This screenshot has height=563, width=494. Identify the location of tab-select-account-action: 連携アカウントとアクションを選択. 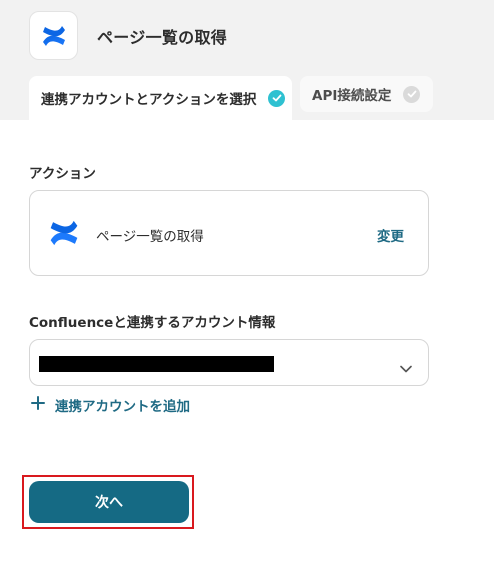
(160, 98).